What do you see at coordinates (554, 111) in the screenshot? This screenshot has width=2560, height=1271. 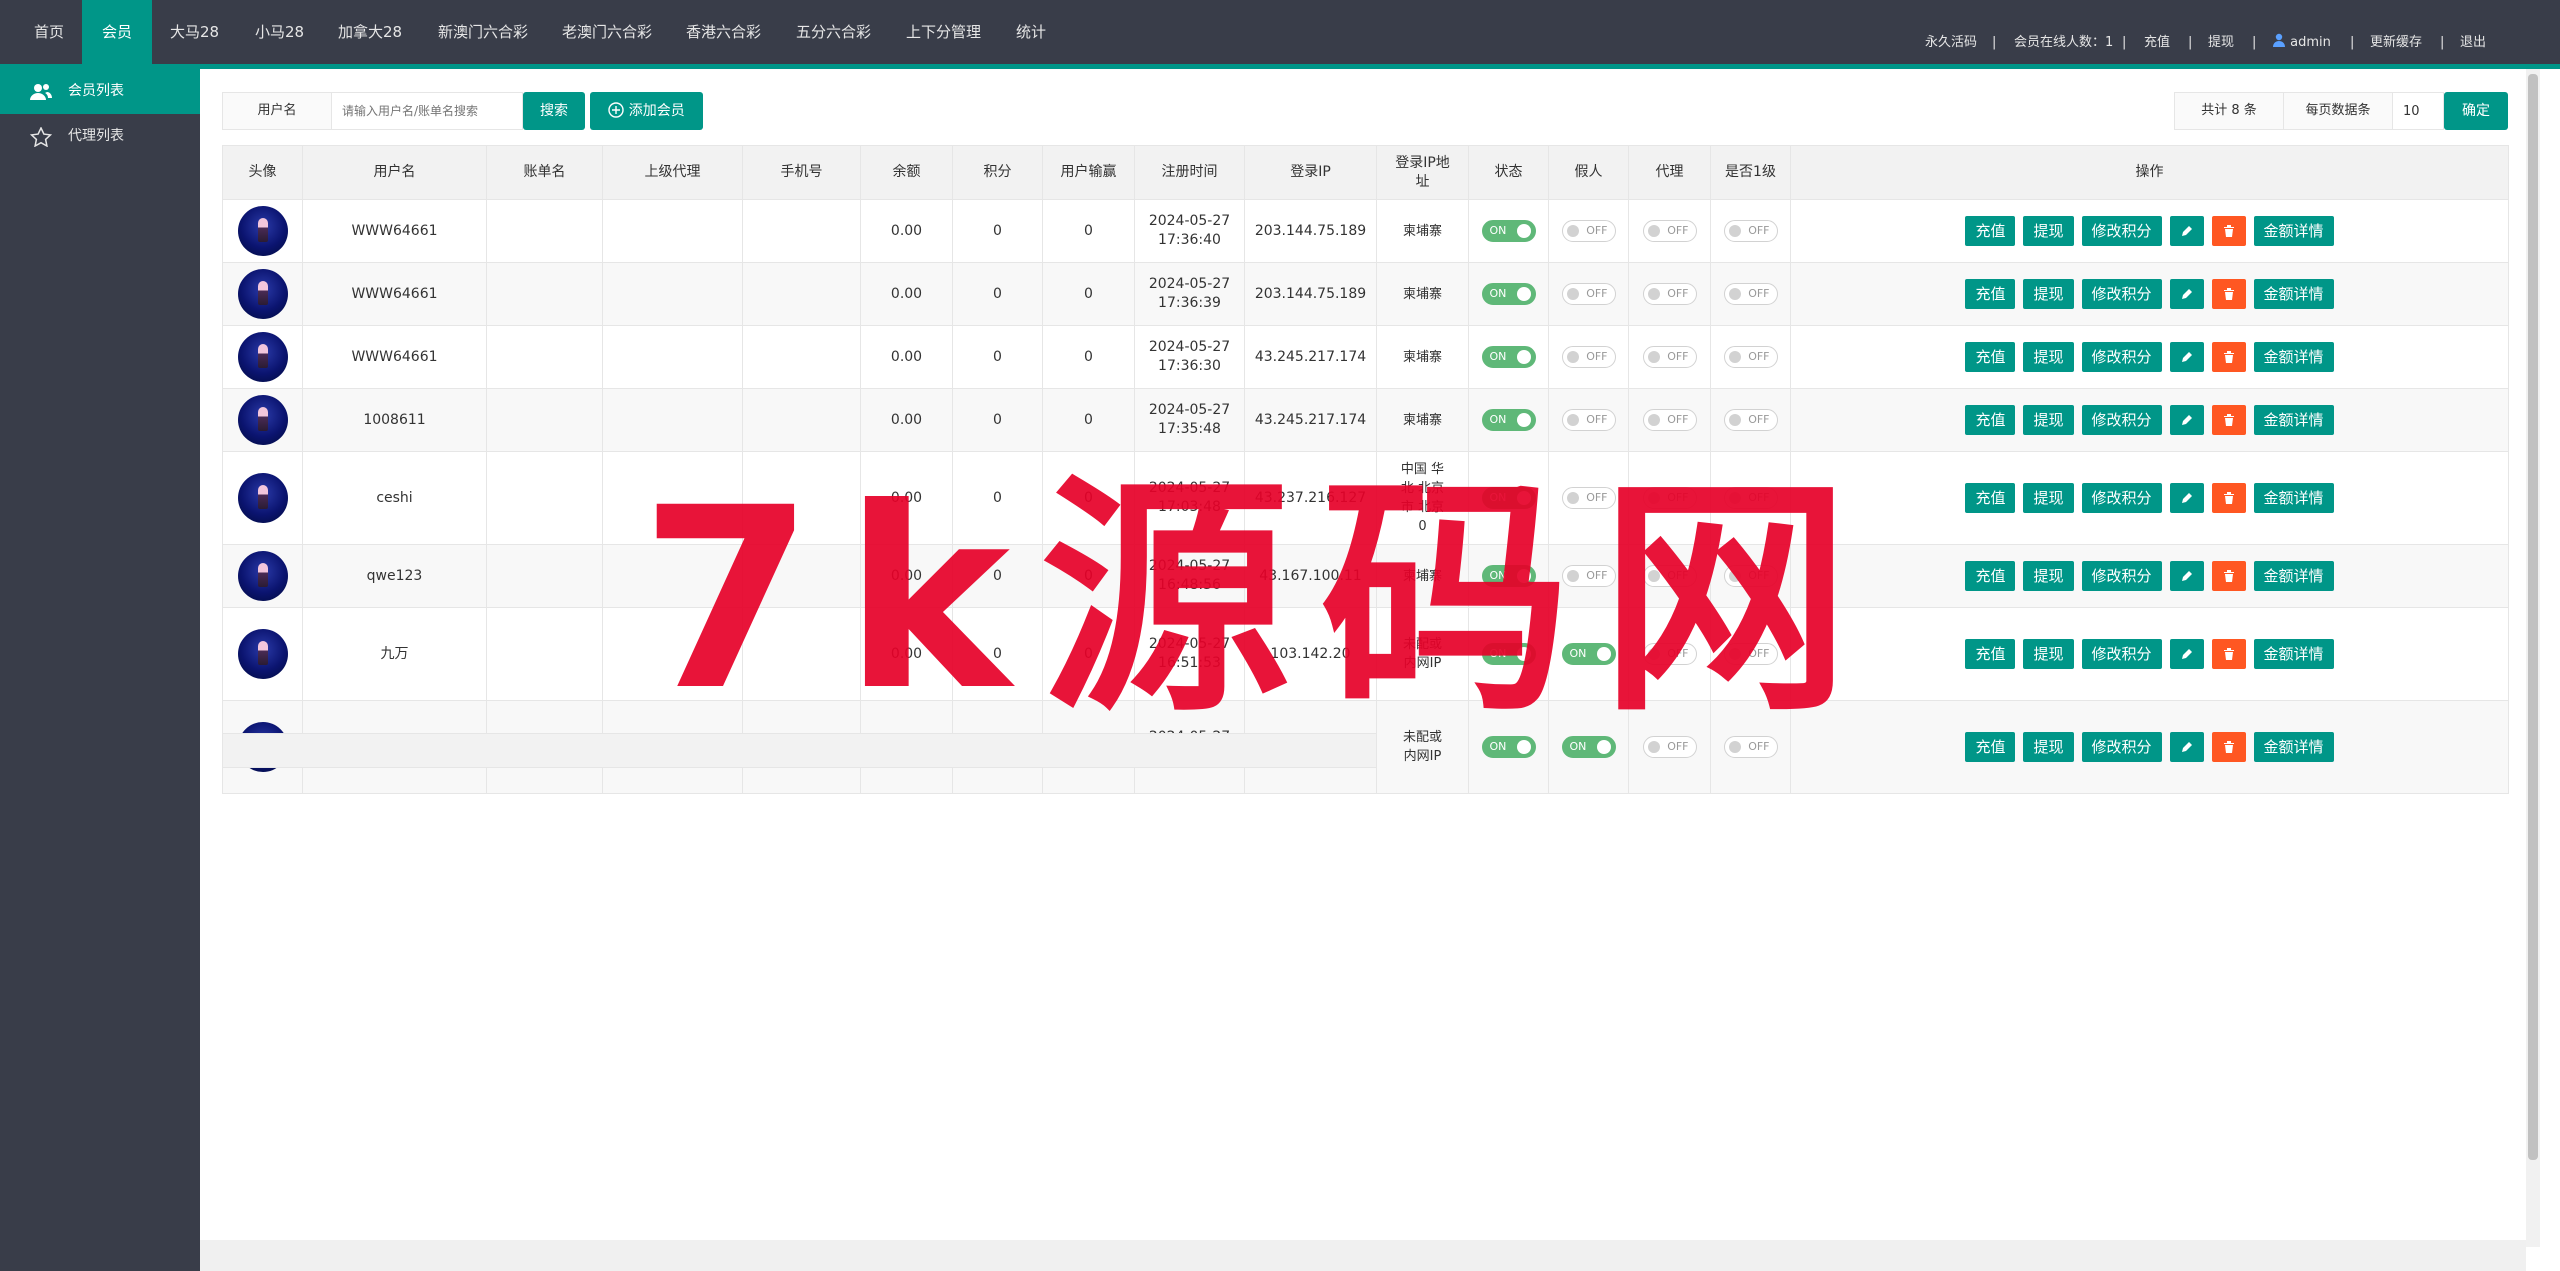 I see `search-button: 搜索` at bounding box center [554, 111].